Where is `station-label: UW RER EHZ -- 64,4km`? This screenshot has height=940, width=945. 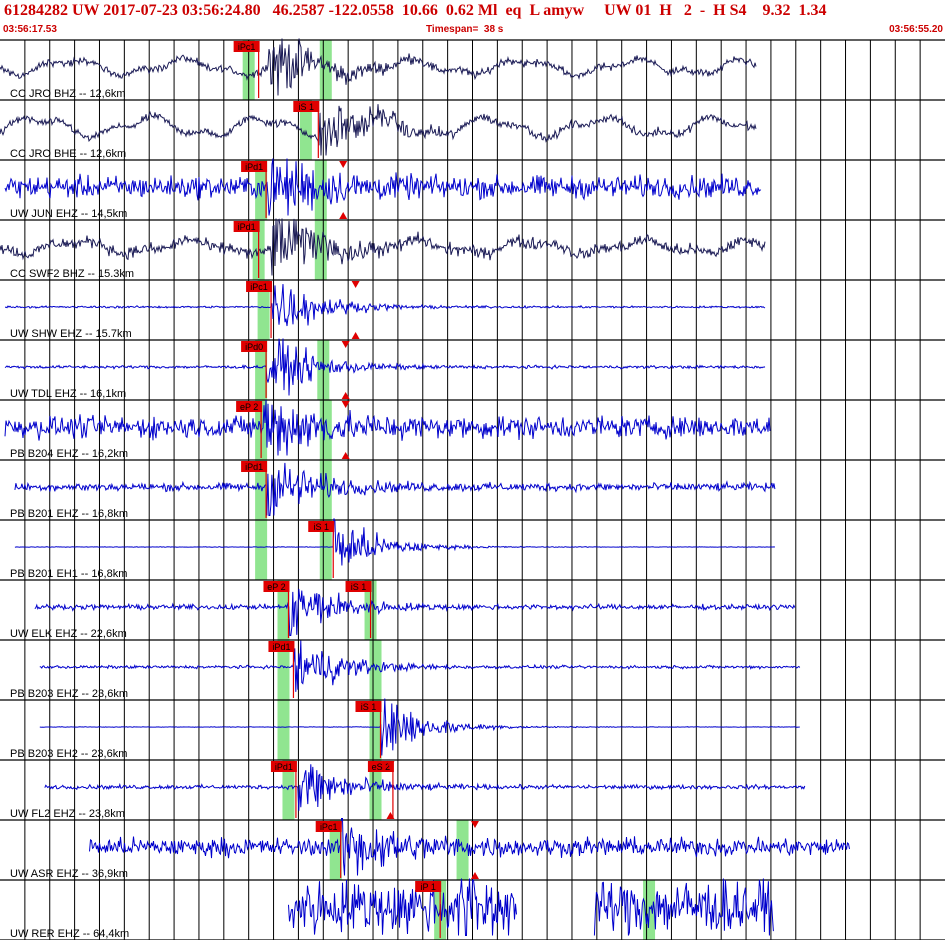 station-label: UW RER EHZ -- 64,4km is located at coordinates (69, 934).